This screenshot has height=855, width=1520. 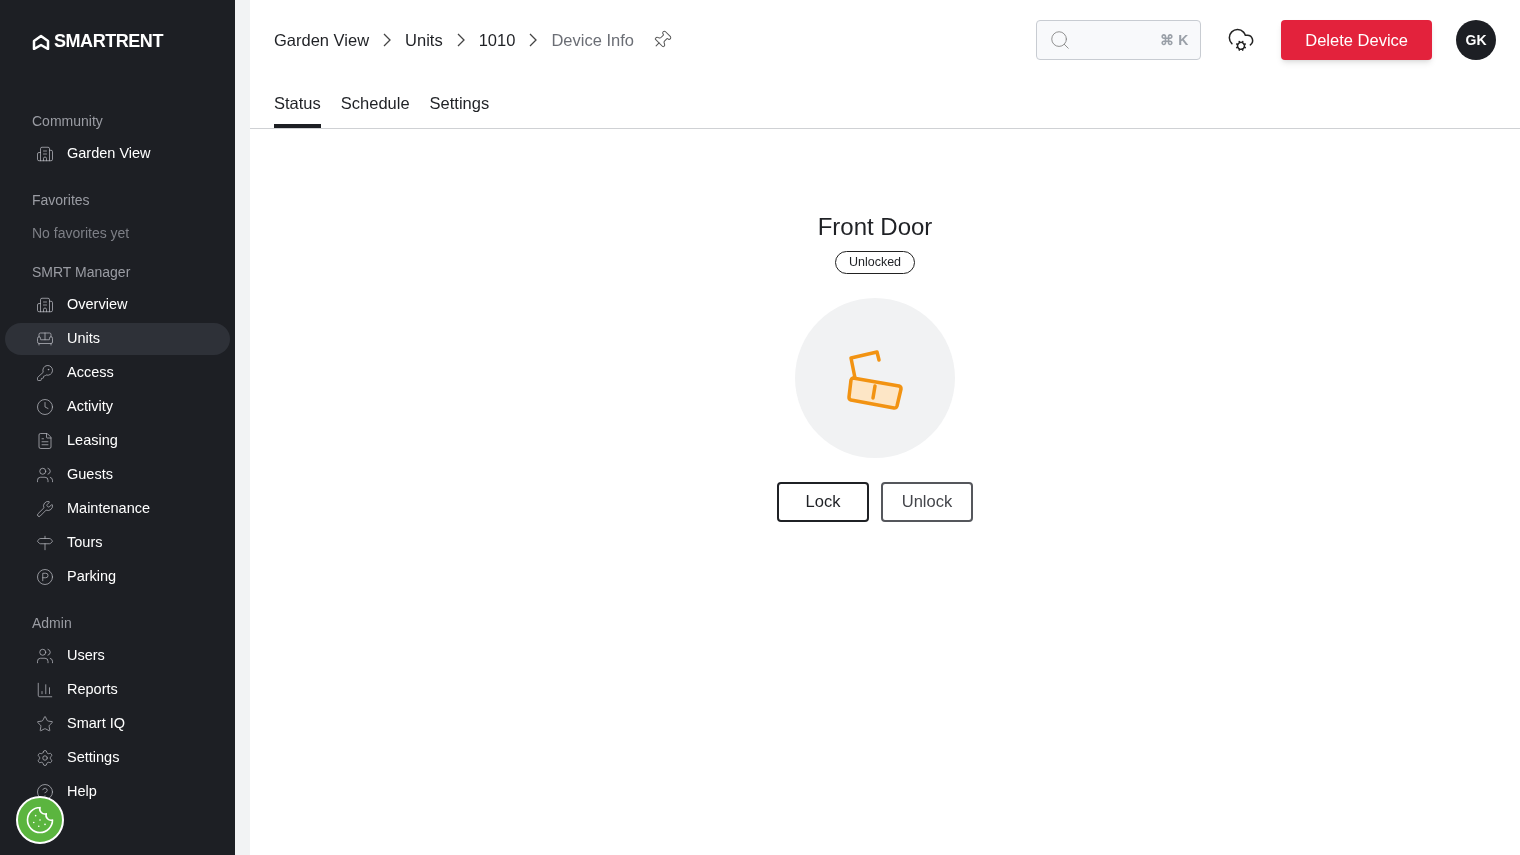 What do you see at coordinates (375, 109) in the screenshot?
I see `tab: Schedule` at bounding box center [375, 109].